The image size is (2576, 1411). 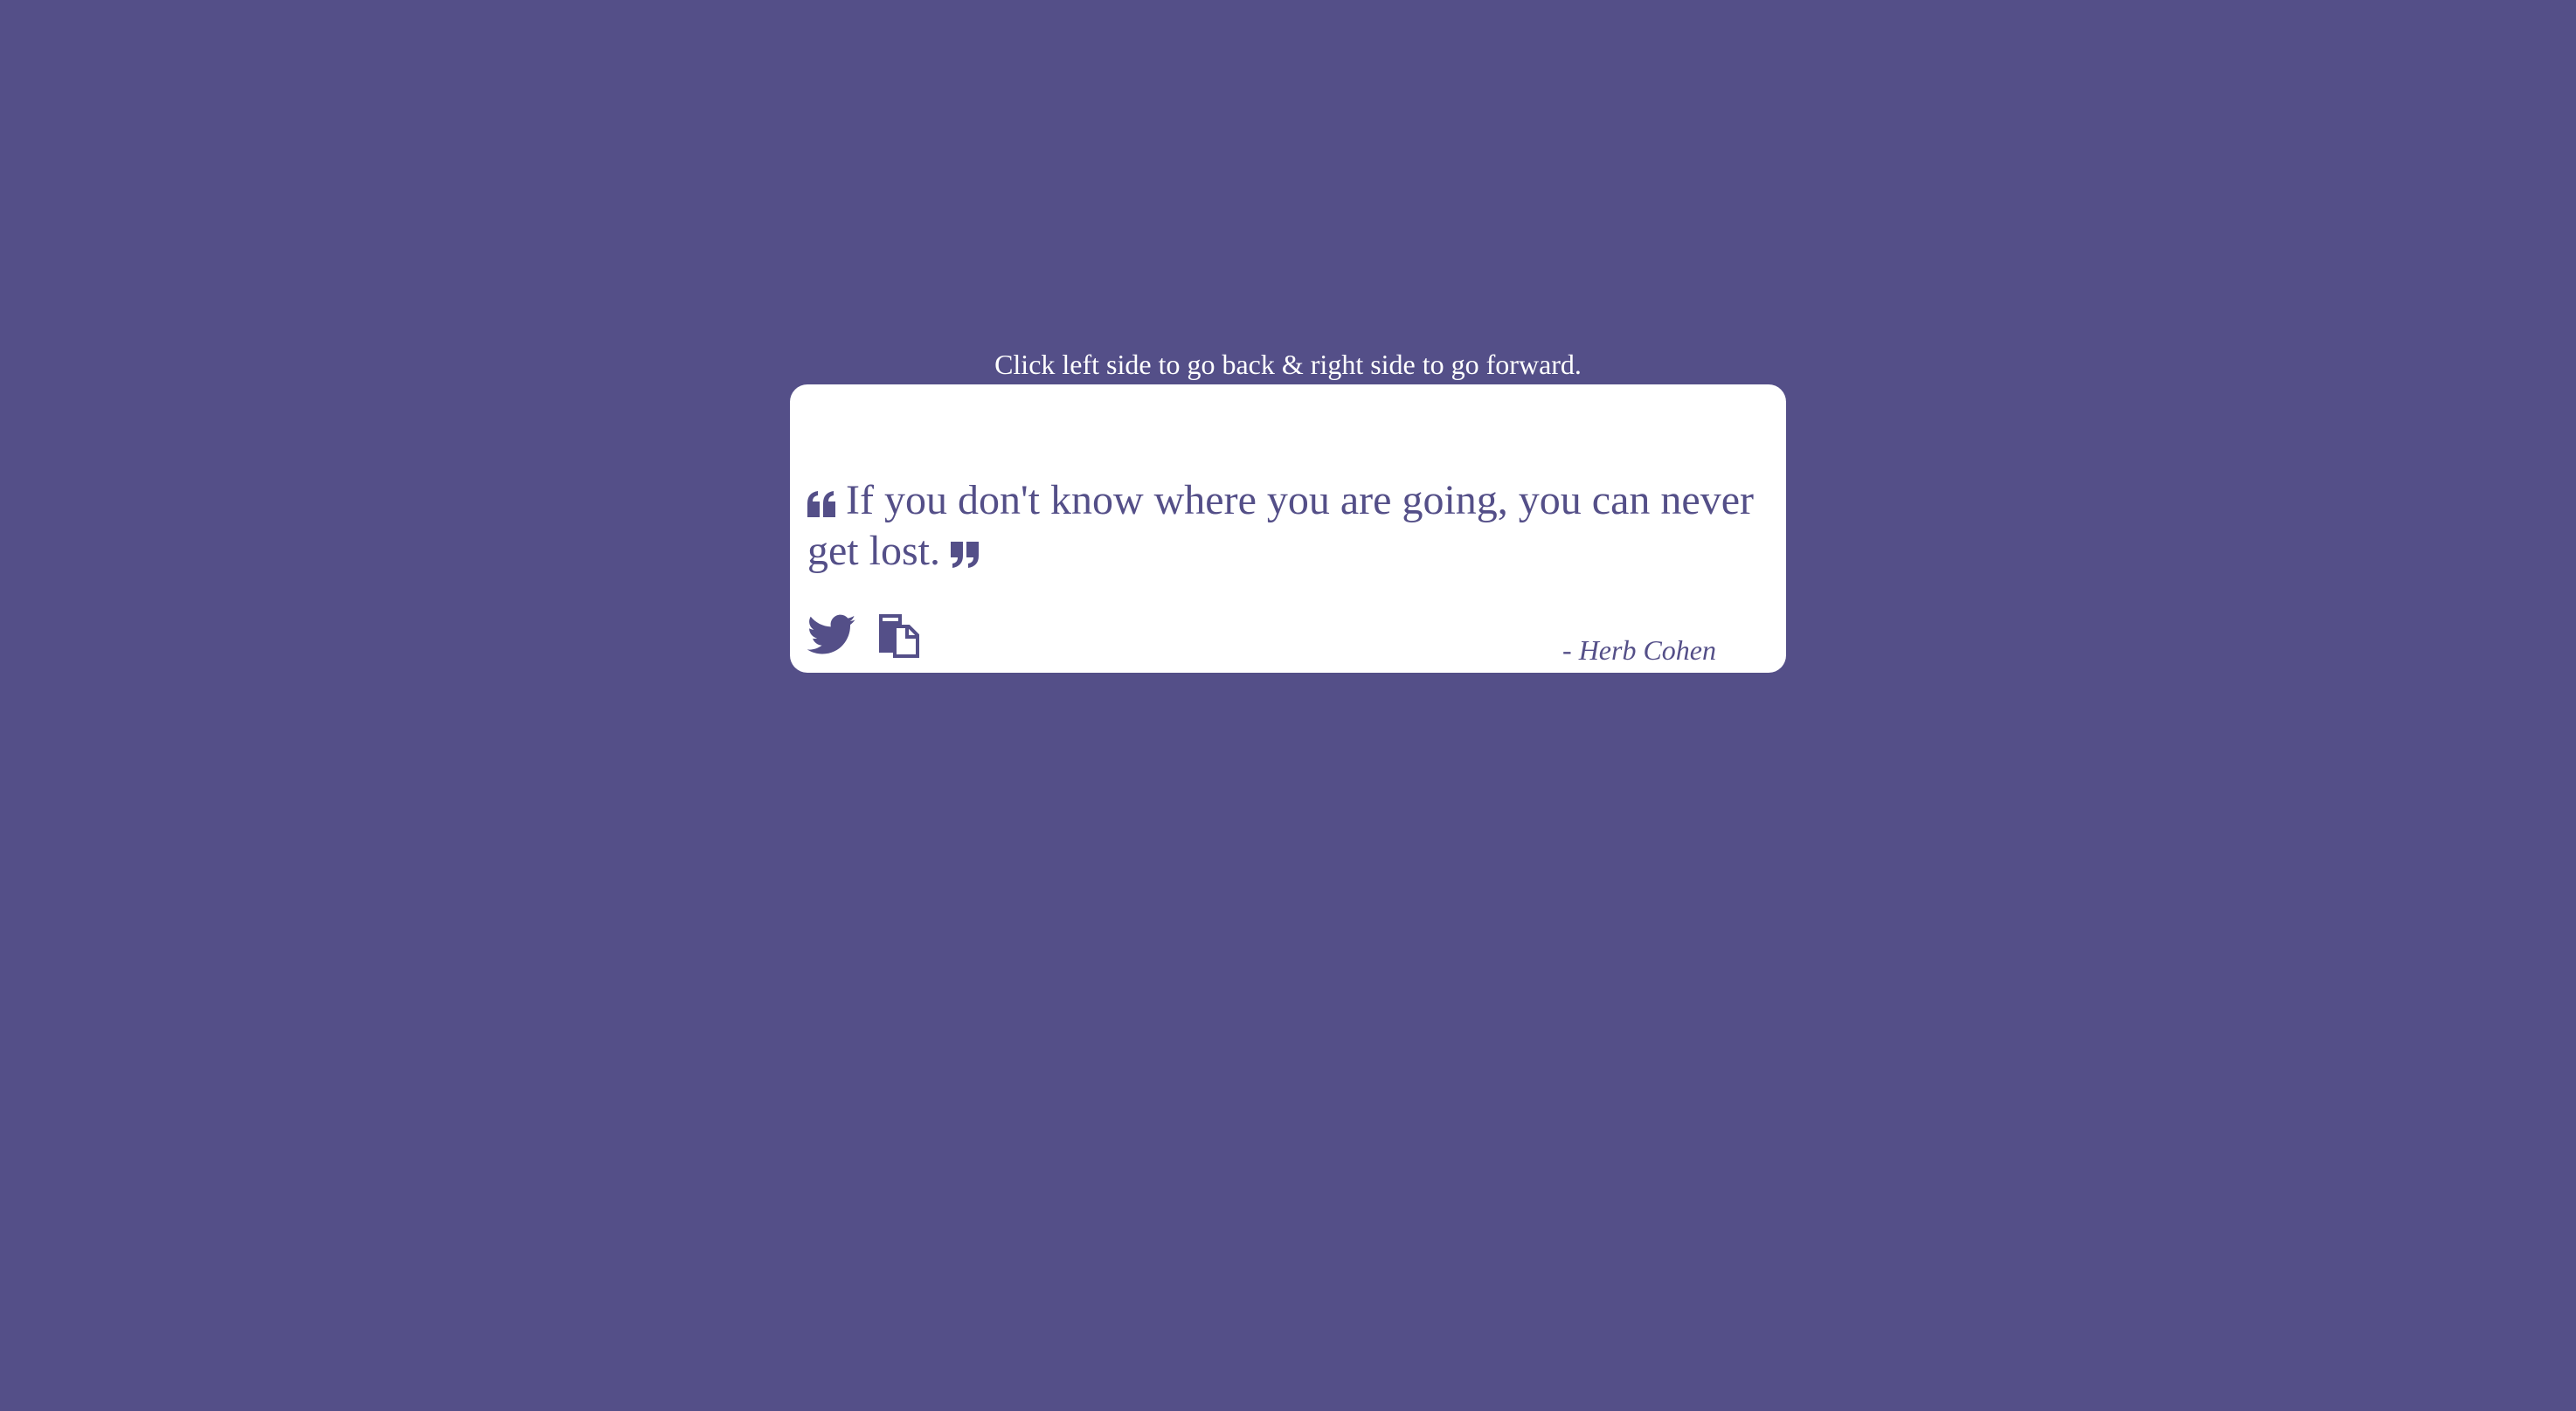 I want to click on quote-author: - Herb Cohen, so click(x=1639, y=650).